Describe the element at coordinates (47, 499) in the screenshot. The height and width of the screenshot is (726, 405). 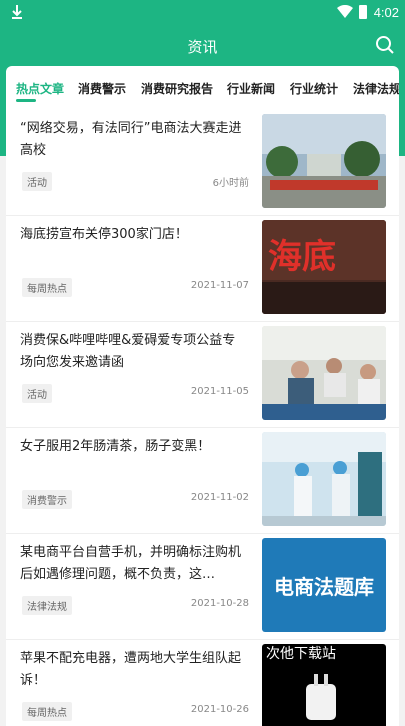
I see `article-tag: 消费警示` at that location.